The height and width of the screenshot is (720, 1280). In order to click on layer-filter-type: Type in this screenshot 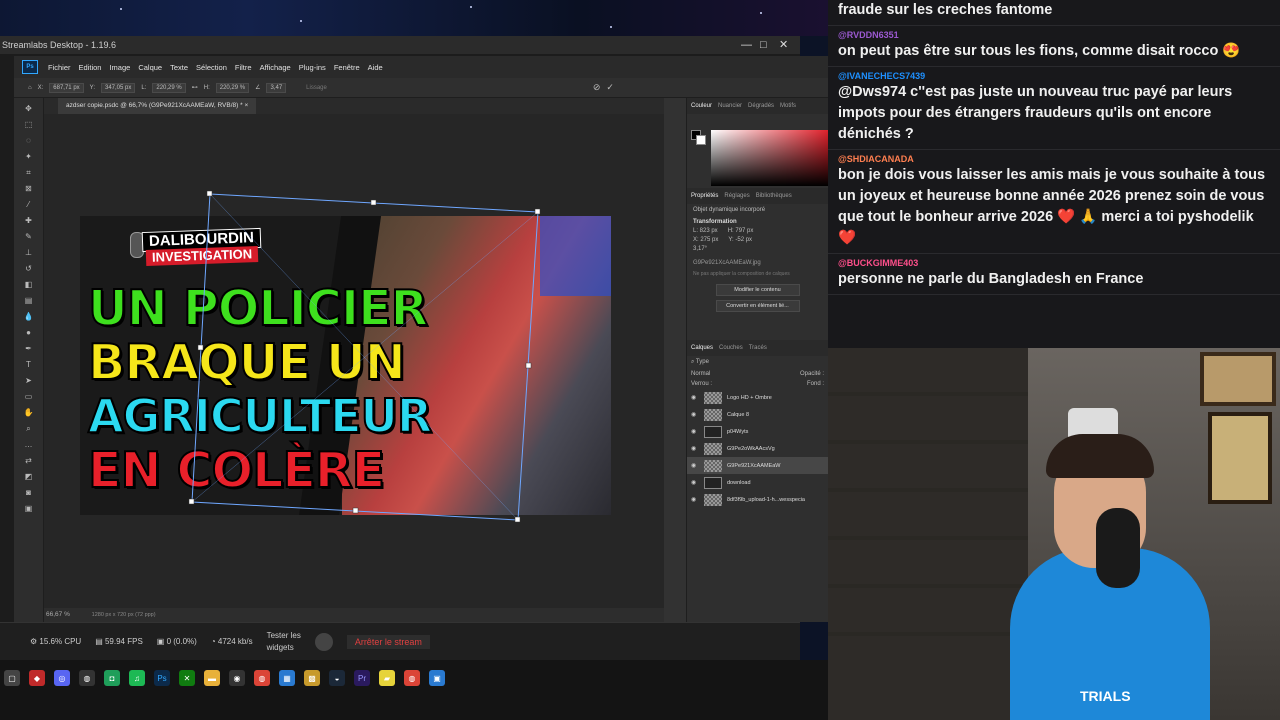, I will do `click(702, 362)`.